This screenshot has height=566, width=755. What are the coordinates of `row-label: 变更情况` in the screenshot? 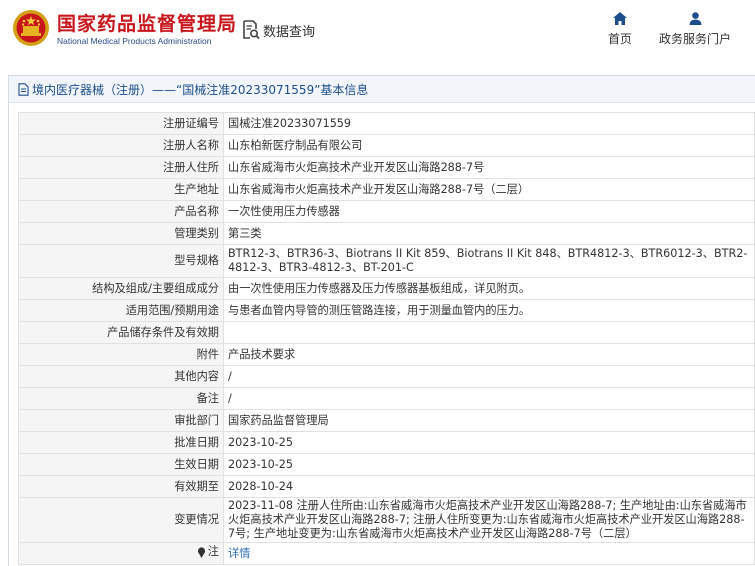 It's located at (121, 520).